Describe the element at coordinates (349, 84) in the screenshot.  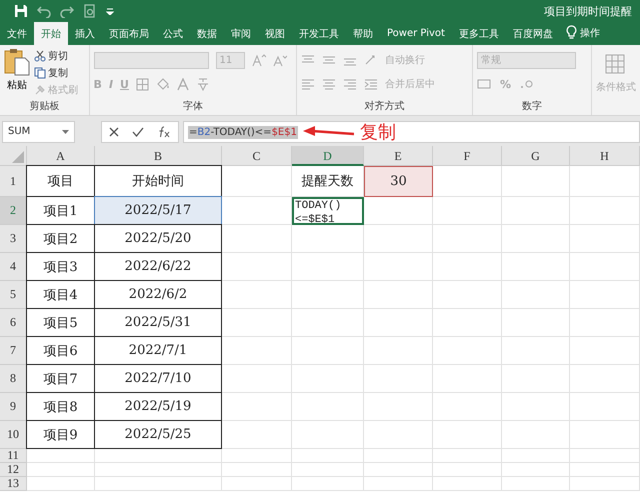
I see `align-right-icon` at that location.